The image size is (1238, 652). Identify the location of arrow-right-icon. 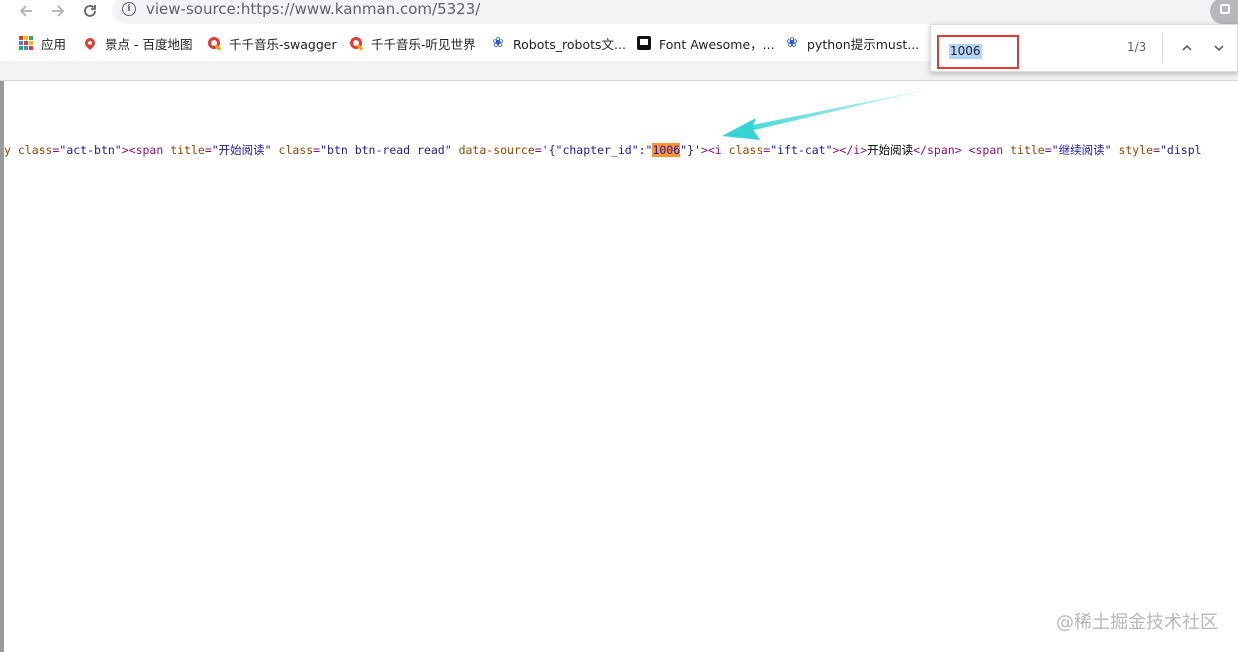
(58, 11).